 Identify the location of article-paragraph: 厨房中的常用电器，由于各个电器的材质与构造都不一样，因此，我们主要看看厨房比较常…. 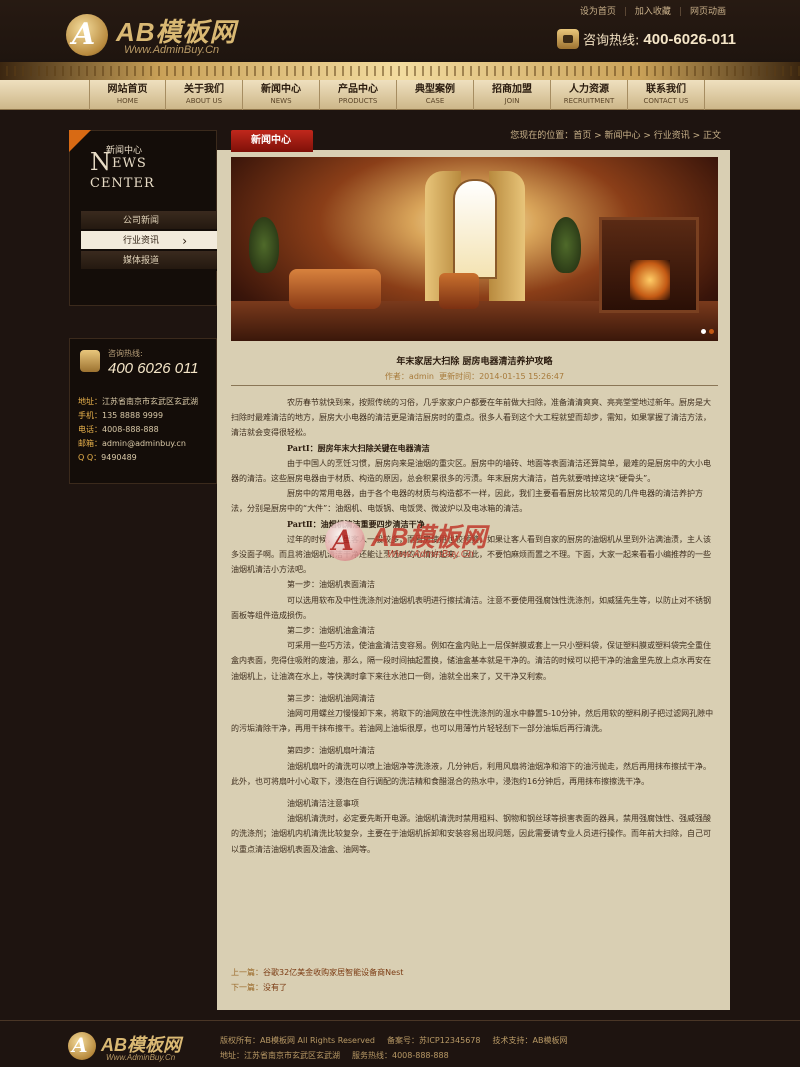
(467, 501).